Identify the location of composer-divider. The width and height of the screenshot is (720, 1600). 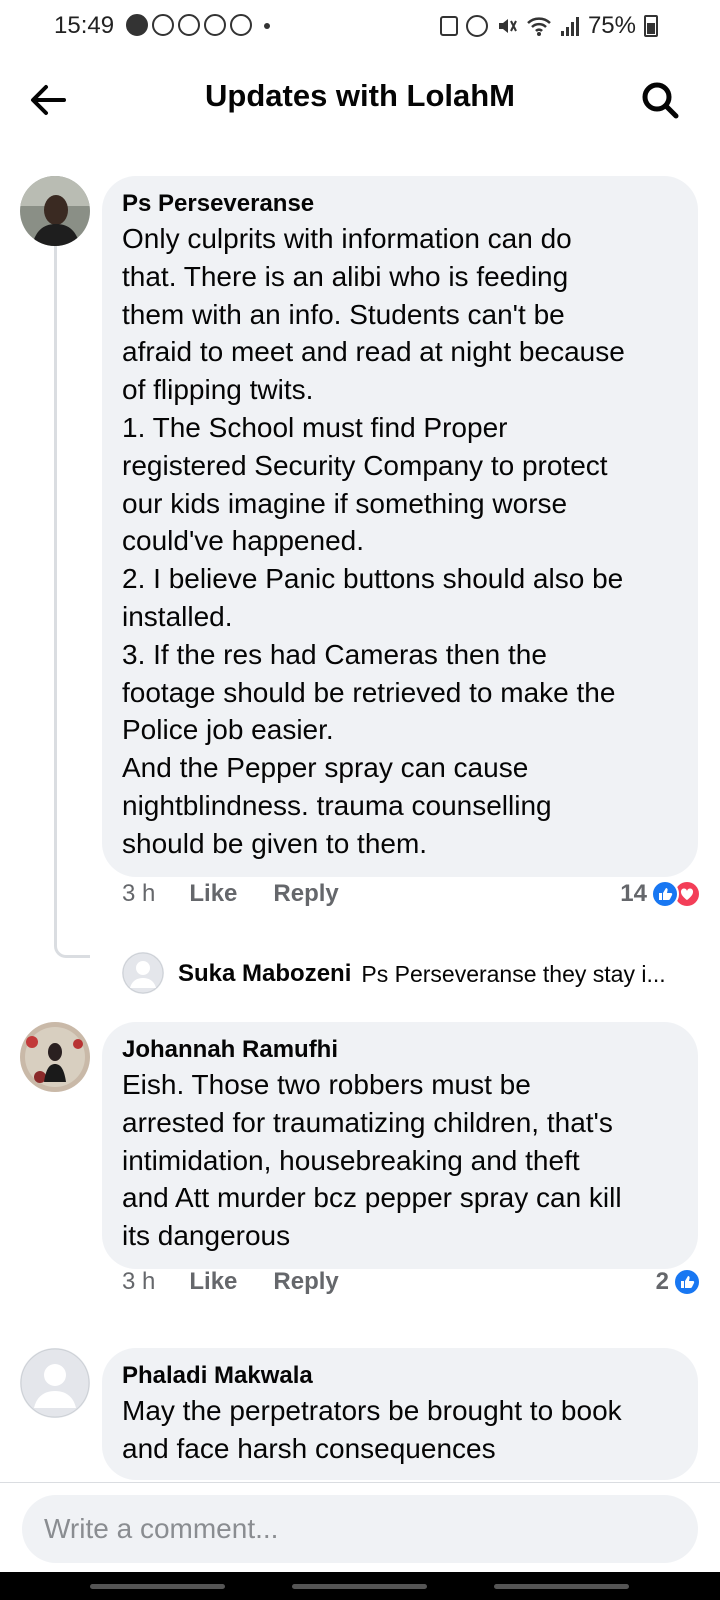
(360, 1482).